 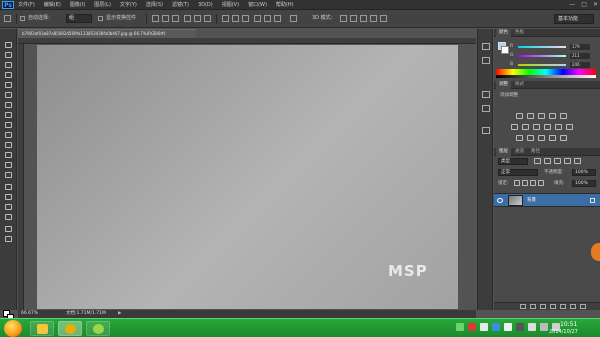 I want to click on distribute-right-icon, so click(x=277, y=18).